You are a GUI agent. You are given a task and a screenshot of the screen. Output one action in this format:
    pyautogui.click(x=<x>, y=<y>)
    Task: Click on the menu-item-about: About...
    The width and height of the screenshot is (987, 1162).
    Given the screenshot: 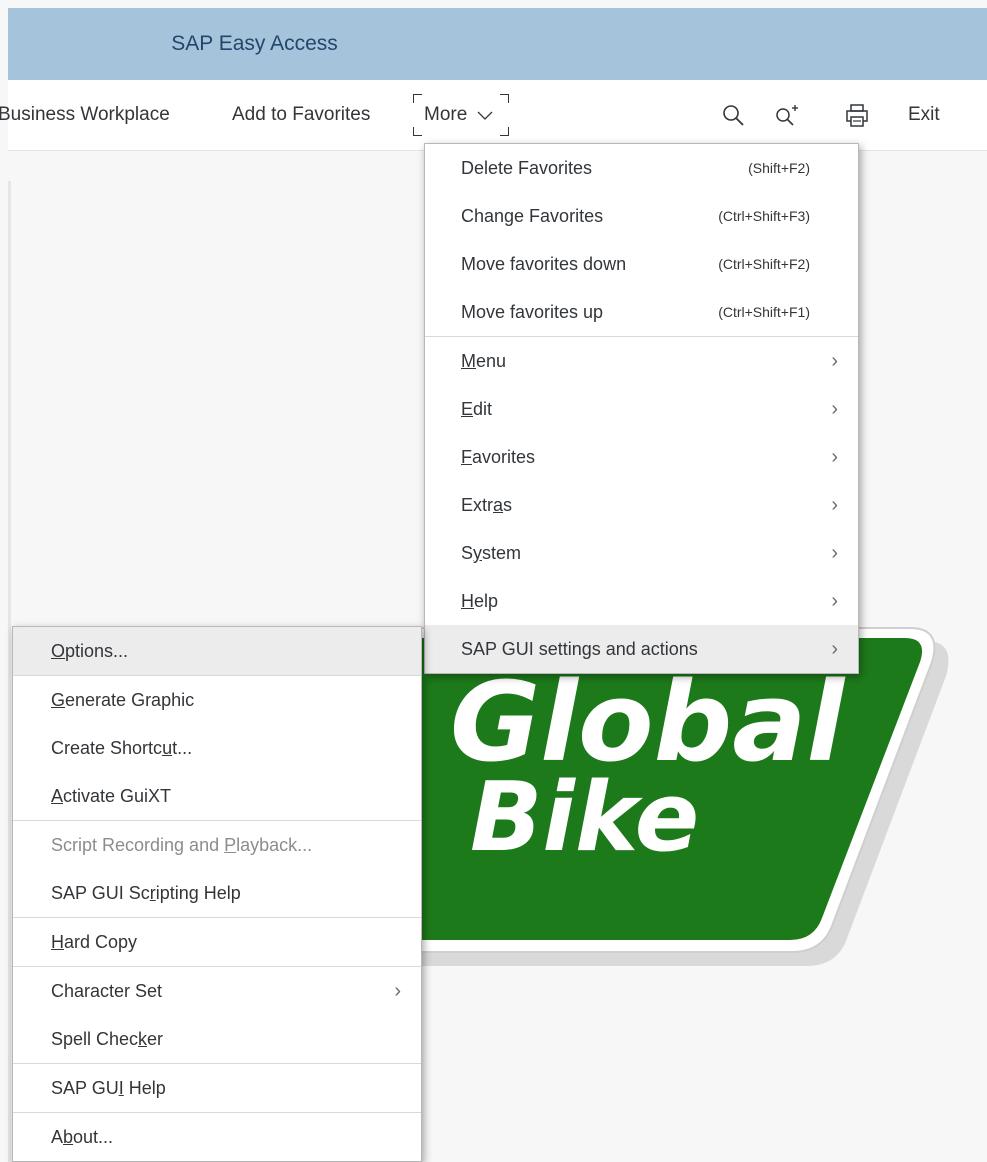 What is the action you would take?
    pyautogui.click(x=217, y=1136)
    